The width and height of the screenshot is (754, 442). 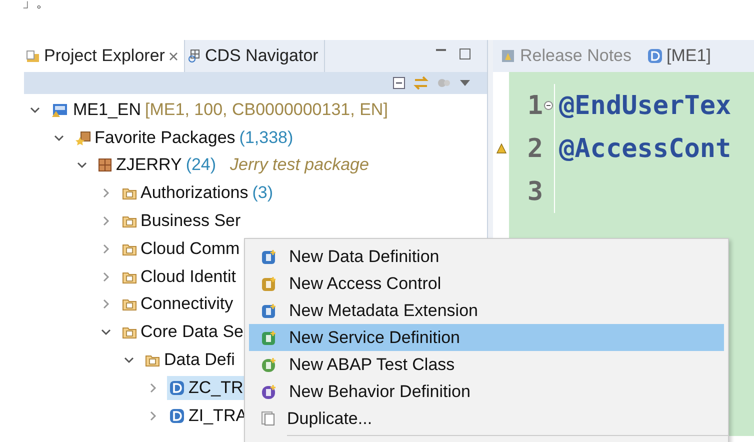 I want to click on menu-item: New Service Definition, so click(x=486, y=337).